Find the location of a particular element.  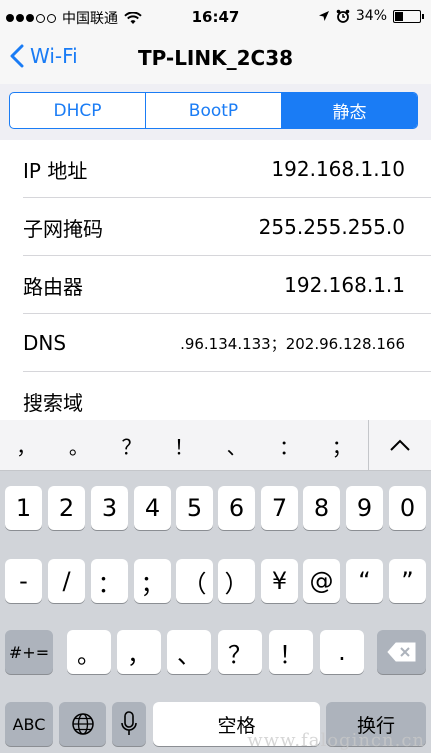

subnet-mask-row: 子网掩码 255.255.255.0 is located at coordinates (215, 227).